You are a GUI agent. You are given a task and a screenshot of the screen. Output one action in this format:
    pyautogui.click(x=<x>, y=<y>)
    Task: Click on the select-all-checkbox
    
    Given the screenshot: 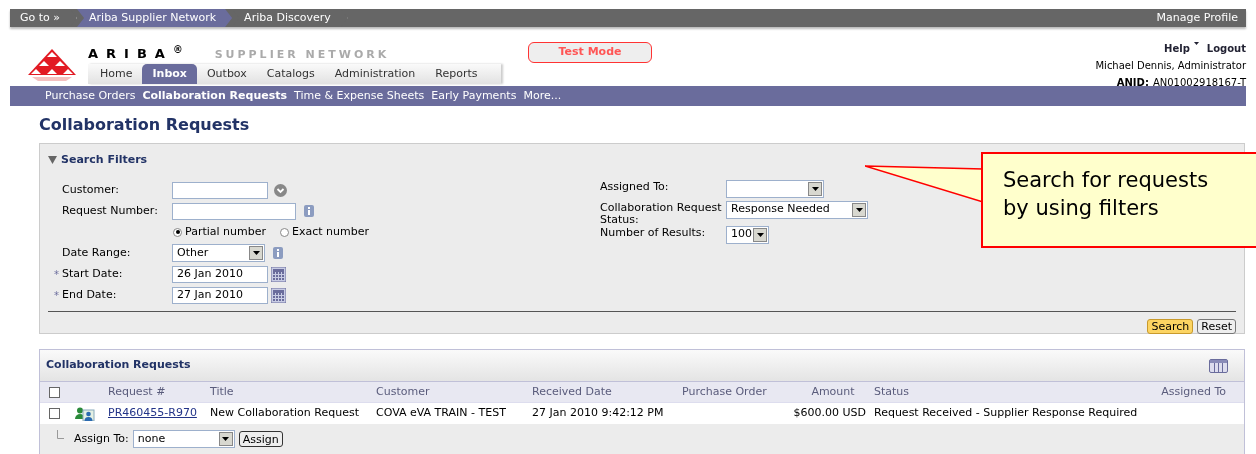 What is the action you would take?
    pyautogui.click(x=54, y=392)
    